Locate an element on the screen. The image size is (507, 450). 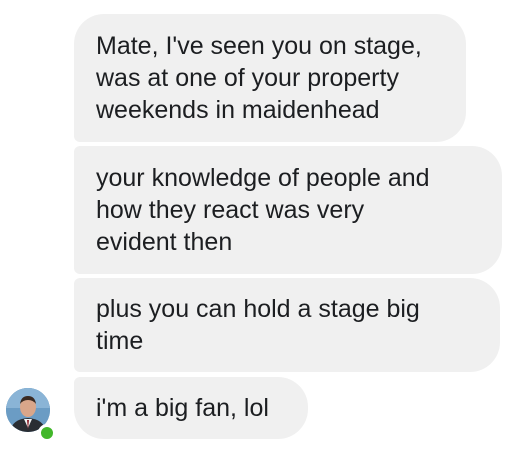
message-text: plus you can hold a stage big time is located at coordinates (258, 325).